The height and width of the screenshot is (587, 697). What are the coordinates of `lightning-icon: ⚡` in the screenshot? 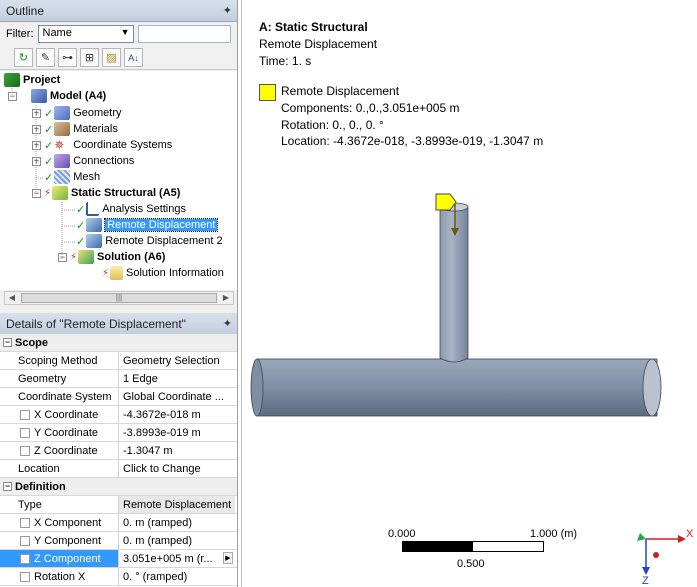 It's located at (48, 193).